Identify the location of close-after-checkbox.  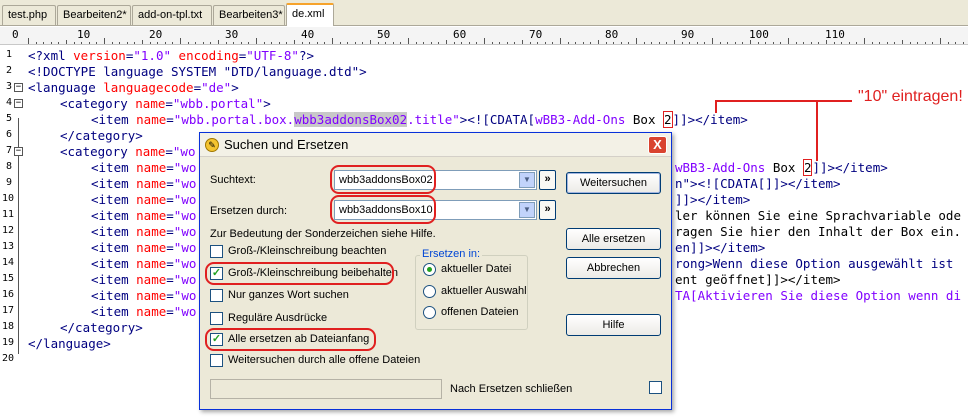
(655, 387).